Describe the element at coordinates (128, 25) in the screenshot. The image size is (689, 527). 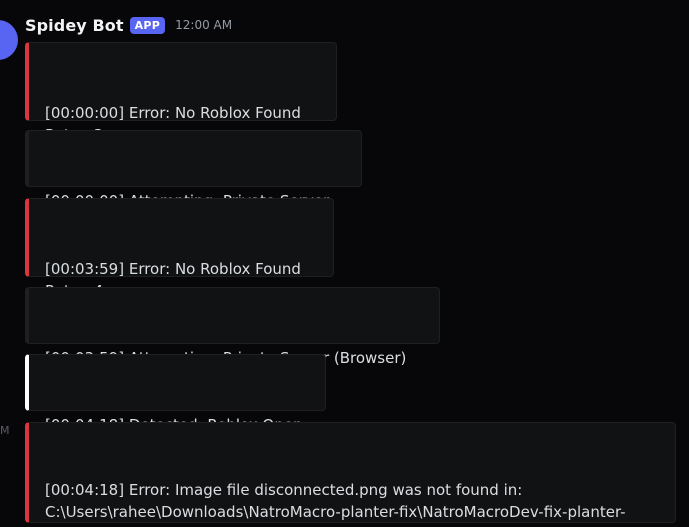
I see `message-header: Spidey Bot APP 12:00 AM` at that location.